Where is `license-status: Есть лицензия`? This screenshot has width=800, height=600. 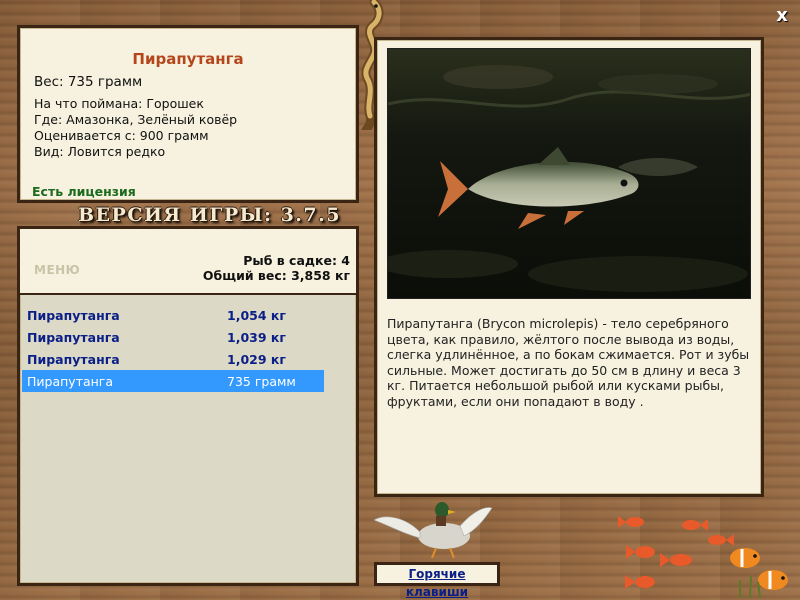 license-status: Есть лицензия is located at coordinates (84, 191).